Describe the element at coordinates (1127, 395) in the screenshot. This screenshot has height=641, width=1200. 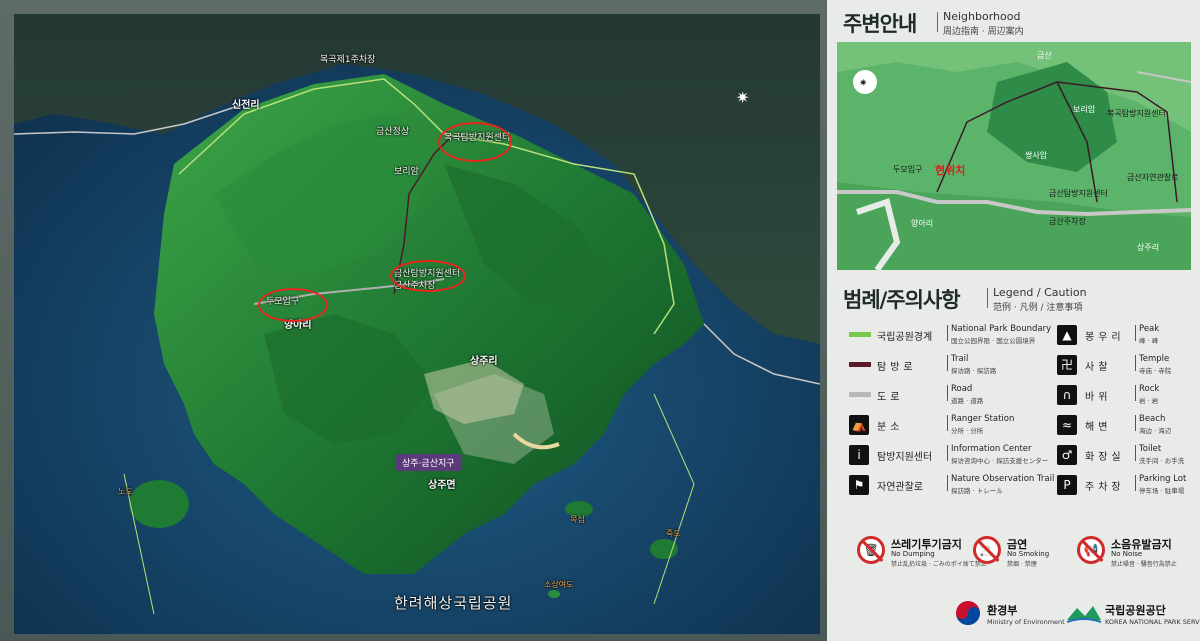
I see `legend-item: ∩ 바위 Rock 岩 · 岩` at that location.